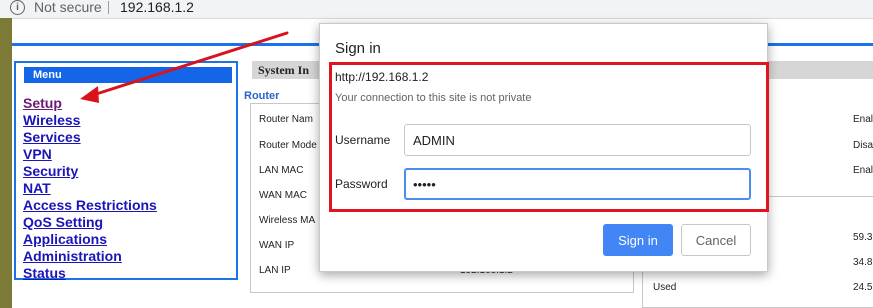 The height and width of the screenshot is (308, 873). Describe the element at coordinates (283, 195) in the screenshot. I see `wan-mac-label: WAN MAC` at that location.